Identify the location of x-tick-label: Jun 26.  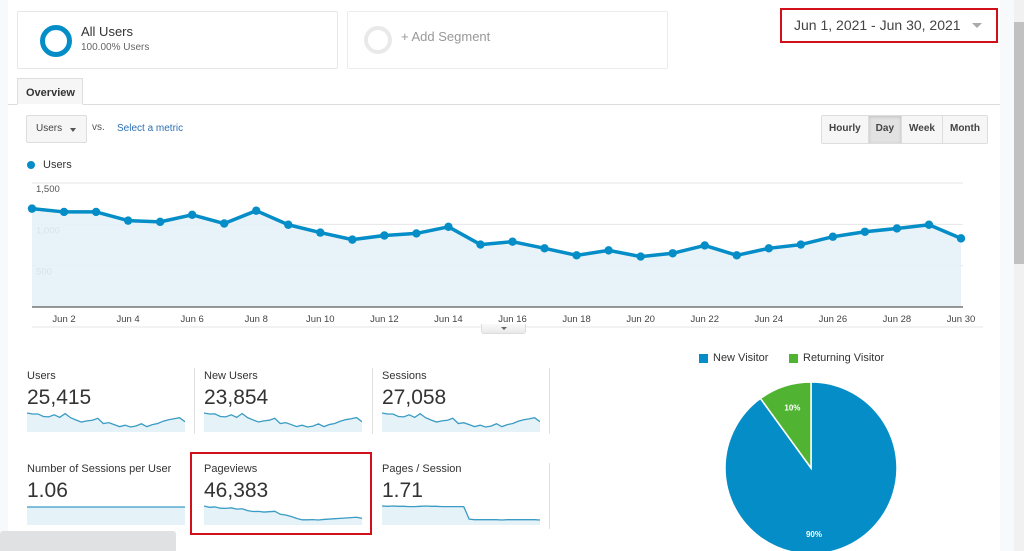
(833, 319).